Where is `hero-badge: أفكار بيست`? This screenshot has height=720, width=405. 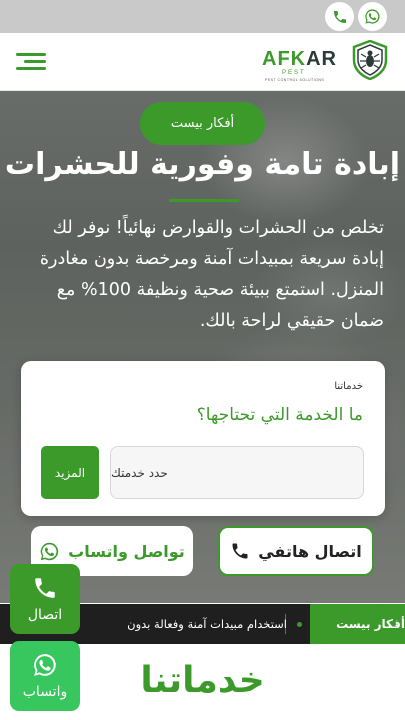
hero-badge: أفكار بيست is located at coordinates (202, 123).